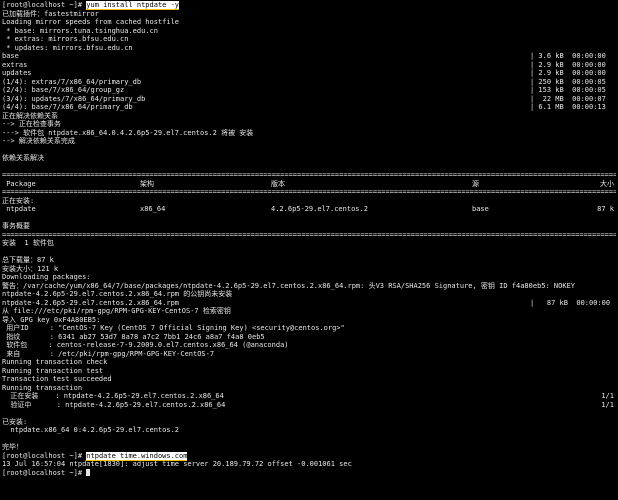  Describe the element at coordinates (309, 158) in the screenshot. I see `terminal-line: 依赖关系解决` at that location.